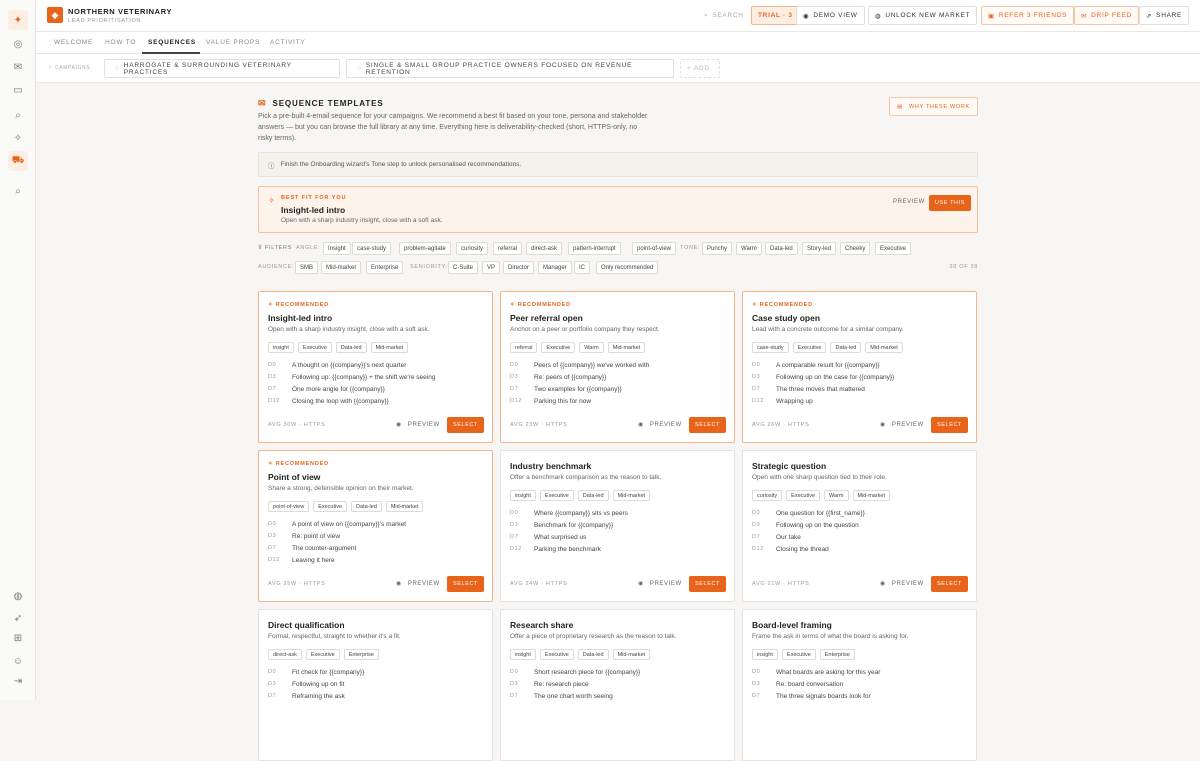 The height and width of the screenshot is (761, 1200). Describe the element at coordinates (706, 15) in the screenshot. I see `search-icon: ⌕` at that location.